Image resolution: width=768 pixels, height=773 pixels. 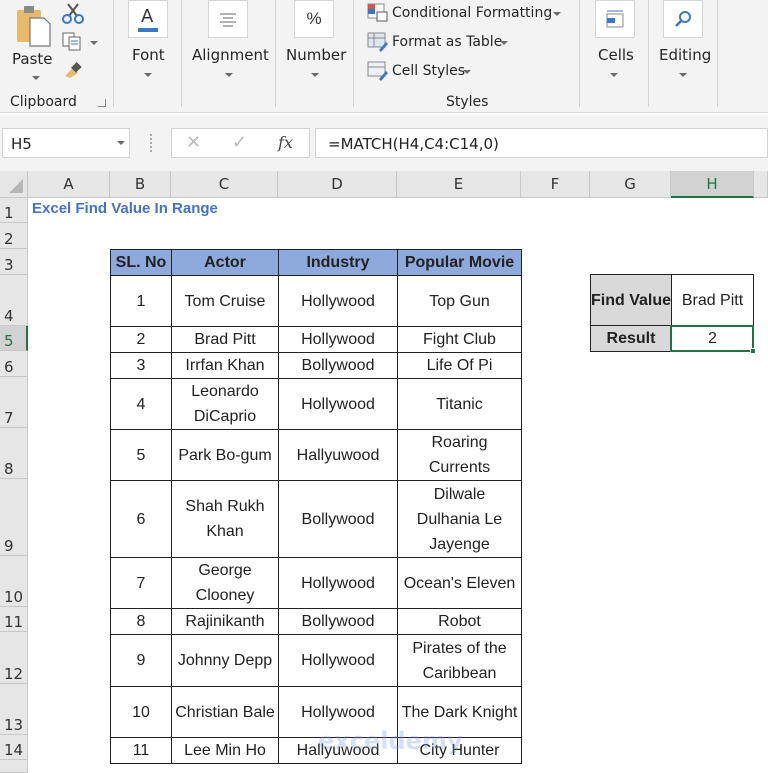 What do you see at coordinates (141, 660) in the screenshot?
I see `cell-sl-no: 9` at bounding box center [141, 660].